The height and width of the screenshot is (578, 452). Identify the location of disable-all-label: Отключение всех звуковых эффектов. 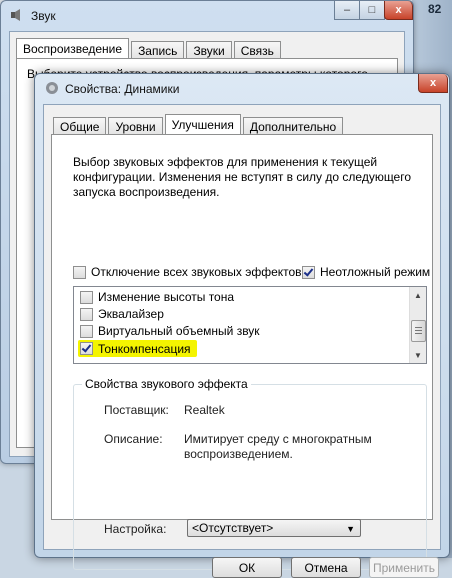
(196, 272).